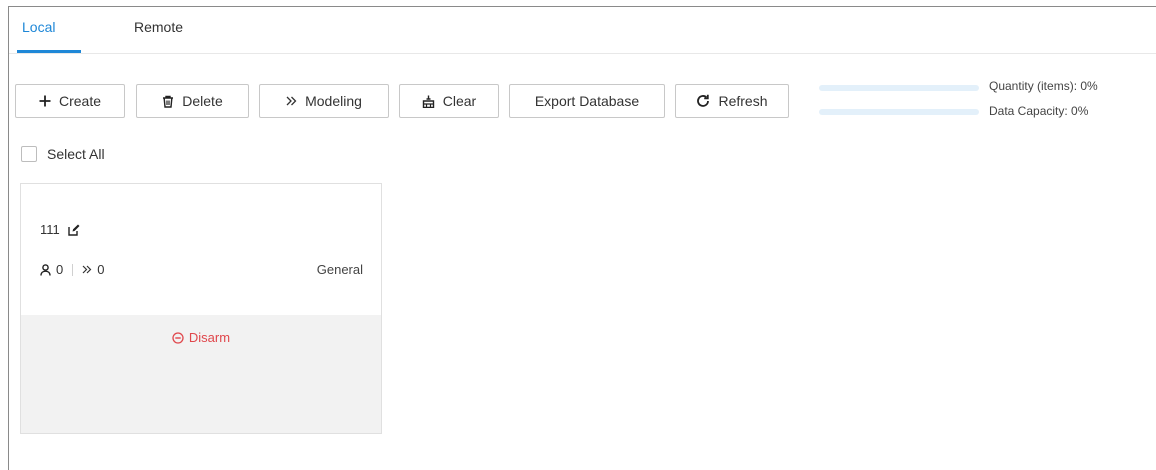  What do you see at coordinates (339, 269) in the screenshot?
I see `card-type: General` at bounding box center [339, 269].